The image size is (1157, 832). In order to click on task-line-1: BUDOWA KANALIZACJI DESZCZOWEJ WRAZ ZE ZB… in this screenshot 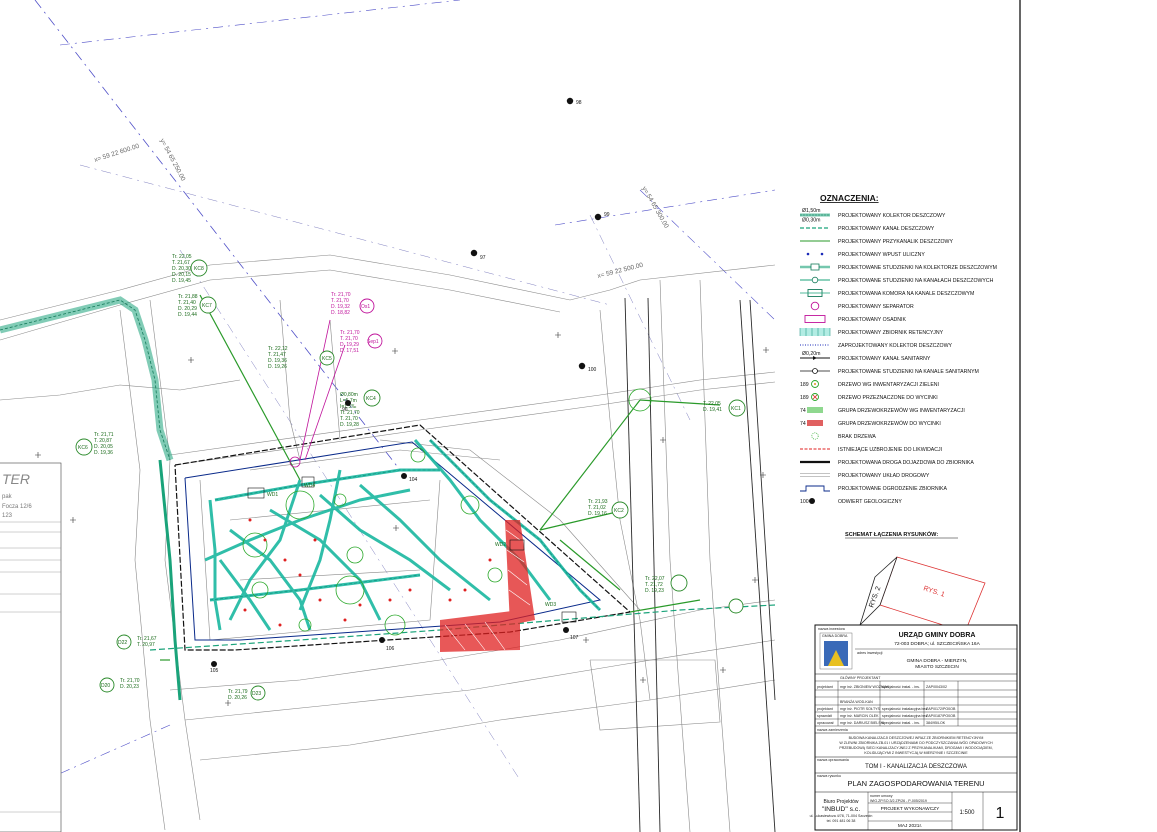, I will do `click(916, 738)`.